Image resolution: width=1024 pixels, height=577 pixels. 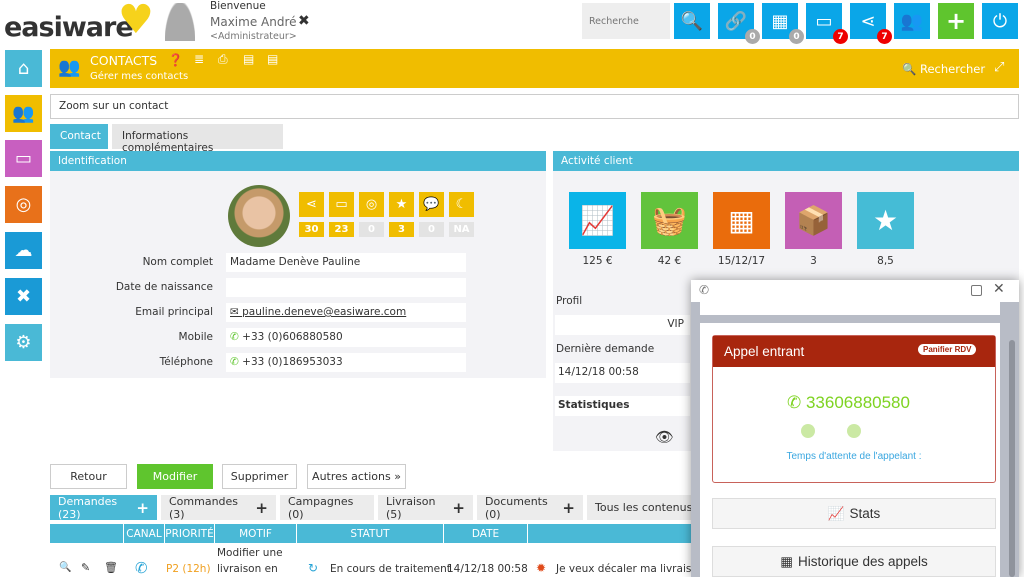 I want to click on chat-icon: 💬, so click(x=431, y=204).